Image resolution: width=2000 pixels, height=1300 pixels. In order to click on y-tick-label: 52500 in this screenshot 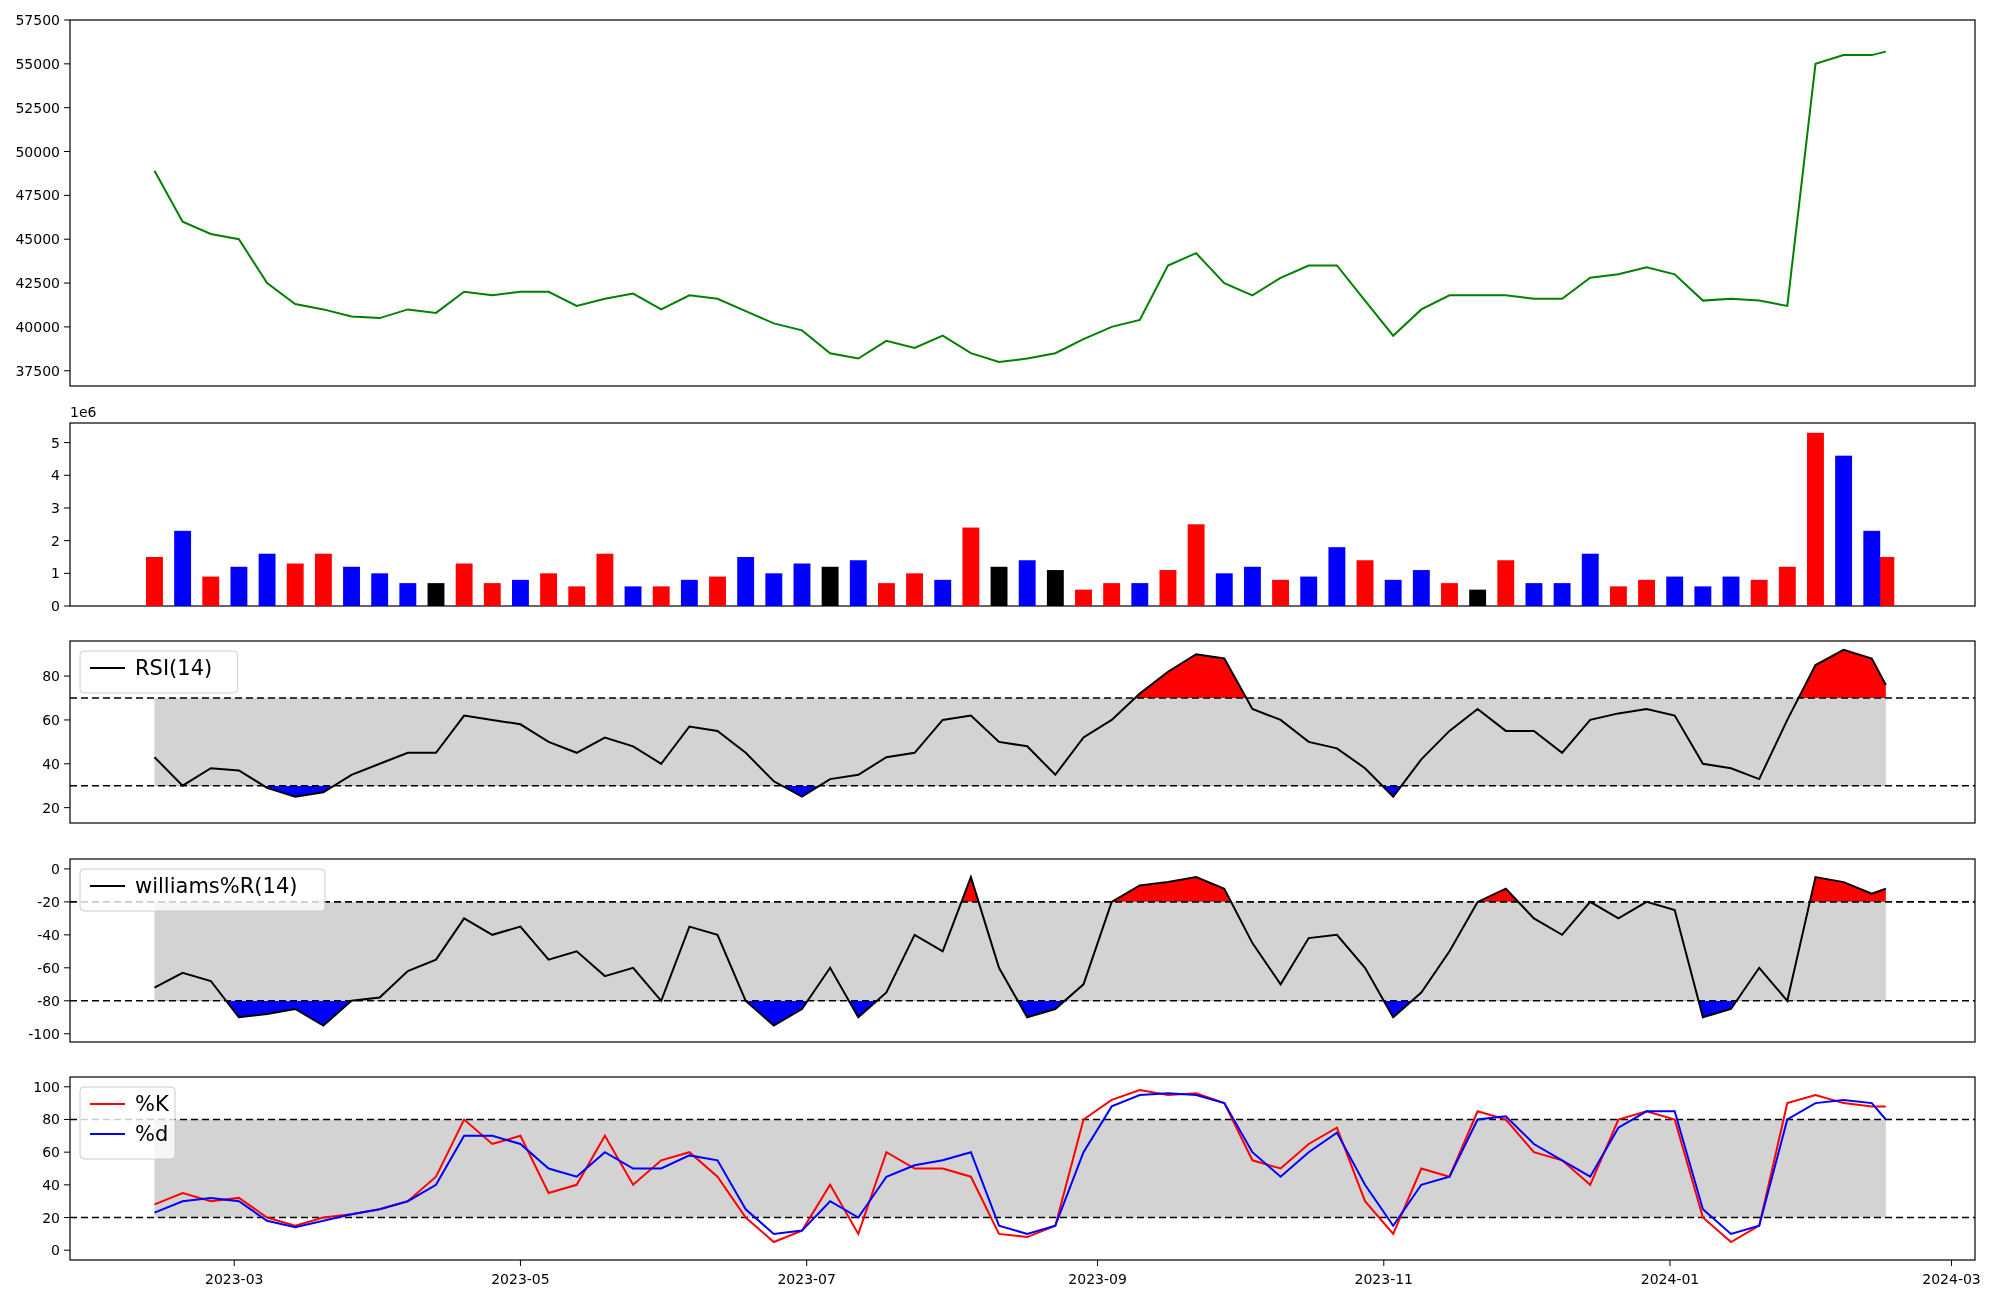, I will do `click(37, 107)`.